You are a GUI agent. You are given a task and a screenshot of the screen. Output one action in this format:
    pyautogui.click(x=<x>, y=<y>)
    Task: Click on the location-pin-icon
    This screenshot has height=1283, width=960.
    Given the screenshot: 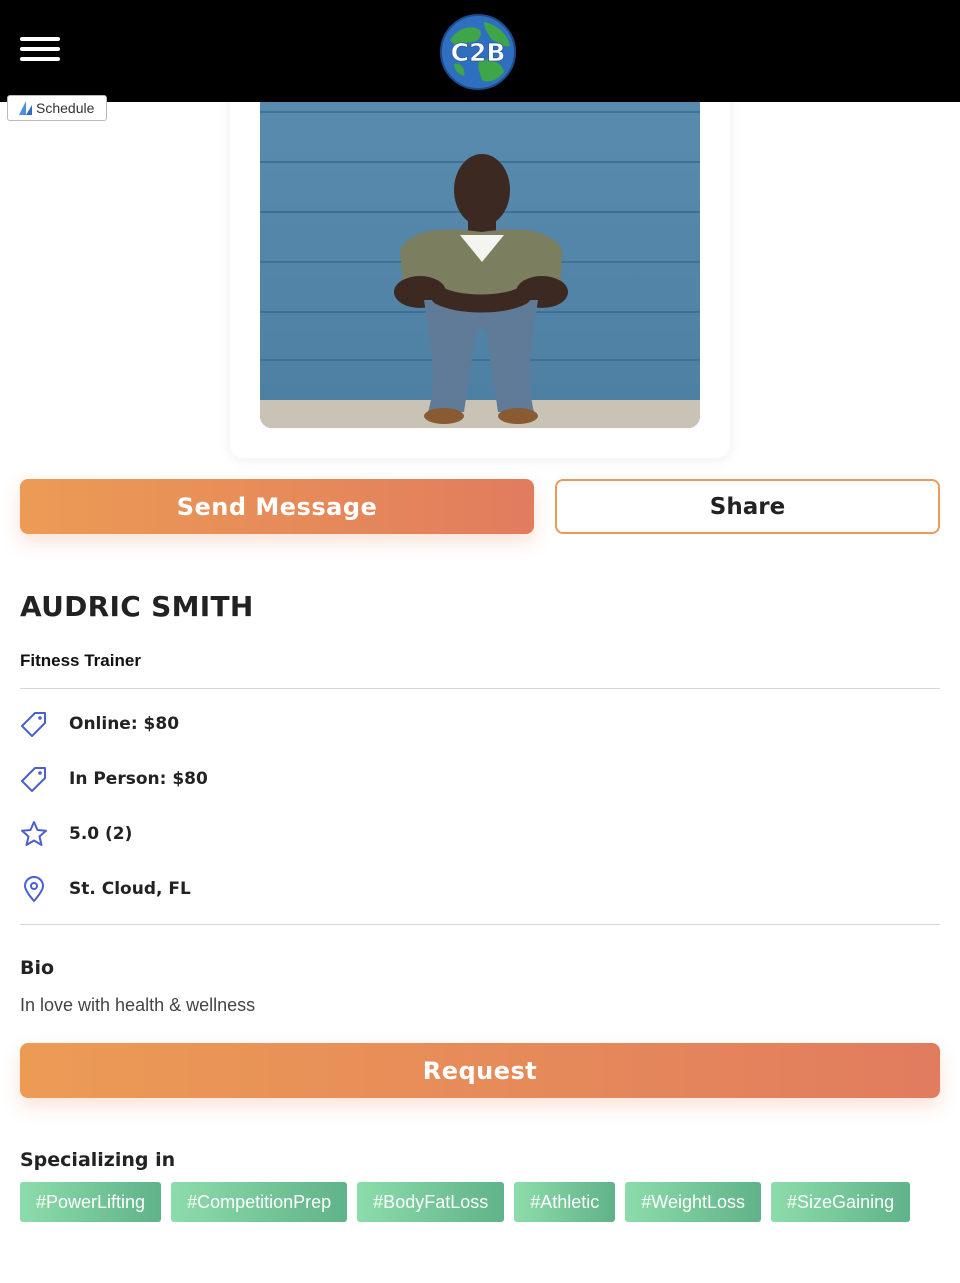 What is the action you would take?
    pyautogui.click(x=34, y=889)
    